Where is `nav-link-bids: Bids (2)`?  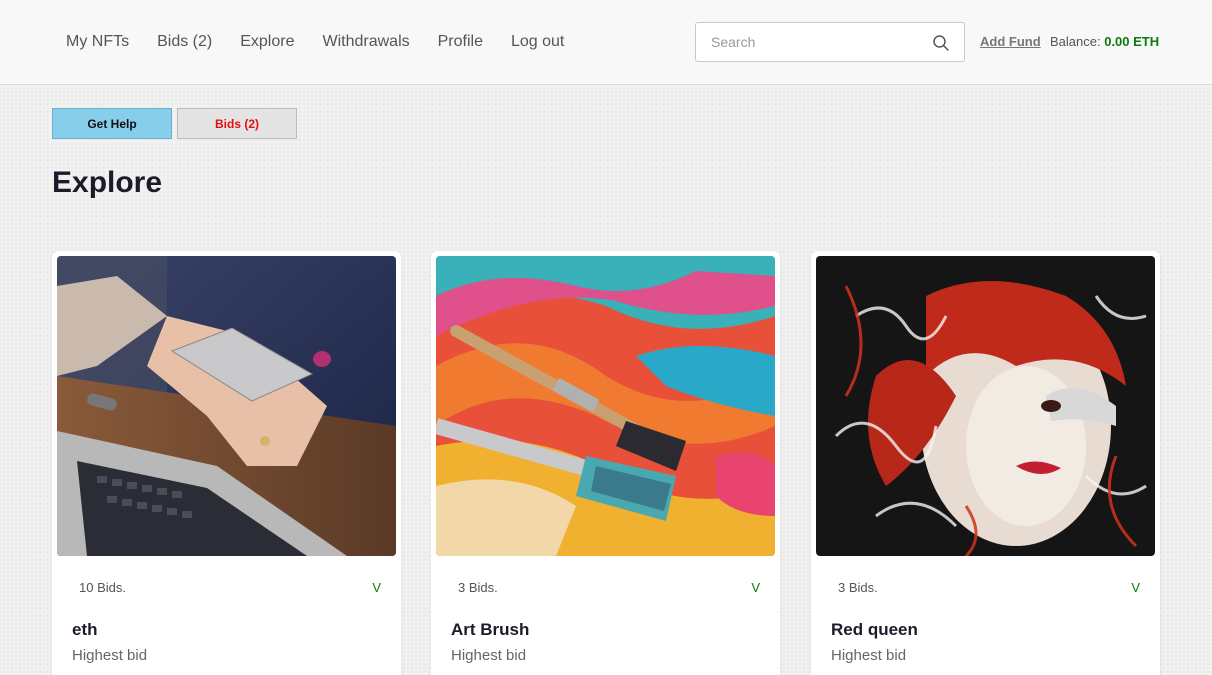
nav-link-bids: Bids (2) is located at coordinates (184, 42).